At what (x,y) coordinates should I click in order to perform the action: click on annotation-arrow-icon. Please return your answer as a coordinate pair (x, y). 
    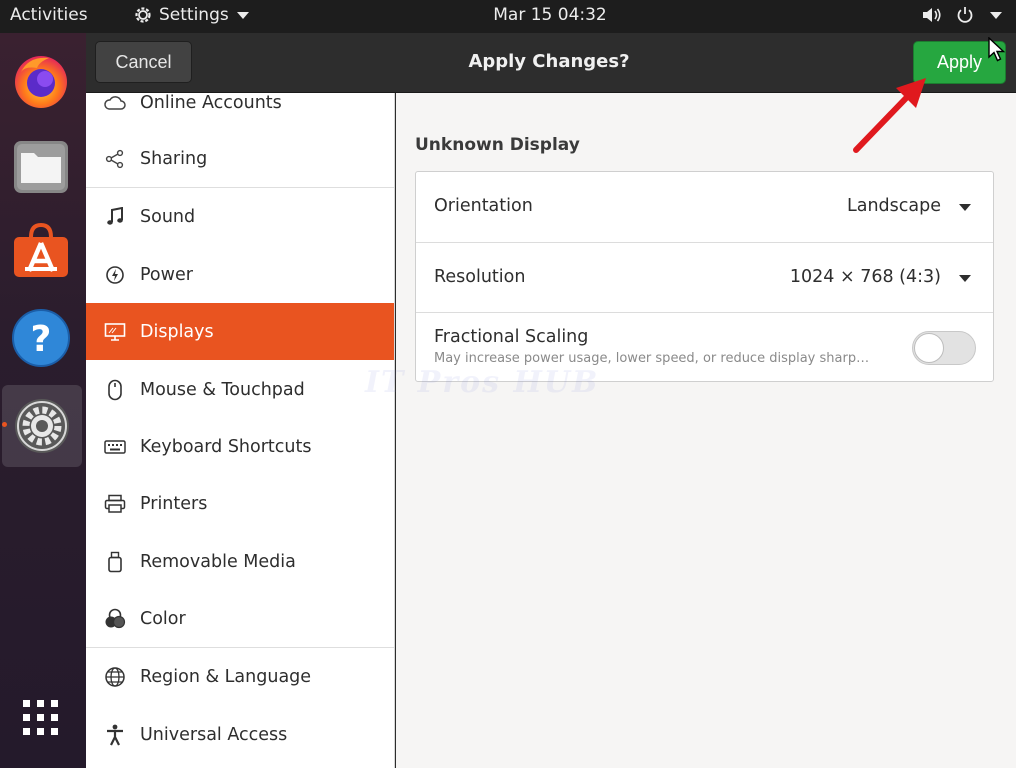
    Looking at the image, I should click on (889, 115).